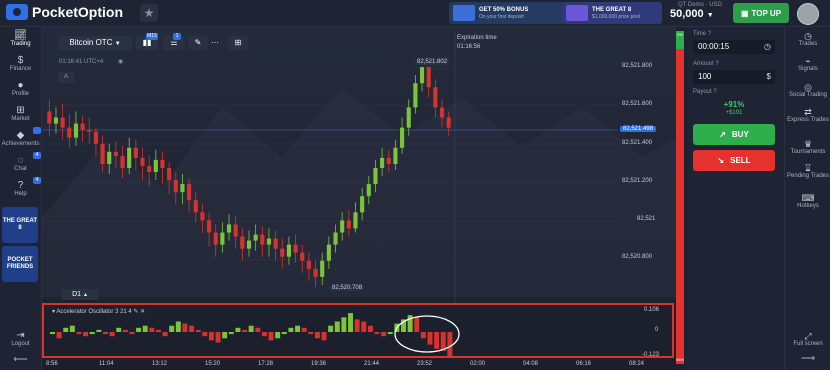 This screenshot has height=370, width=830. Describe the element at coordinates (20, 113) in the screenshot. I see `sidebar-item-market: ⊞ Market` at that location.